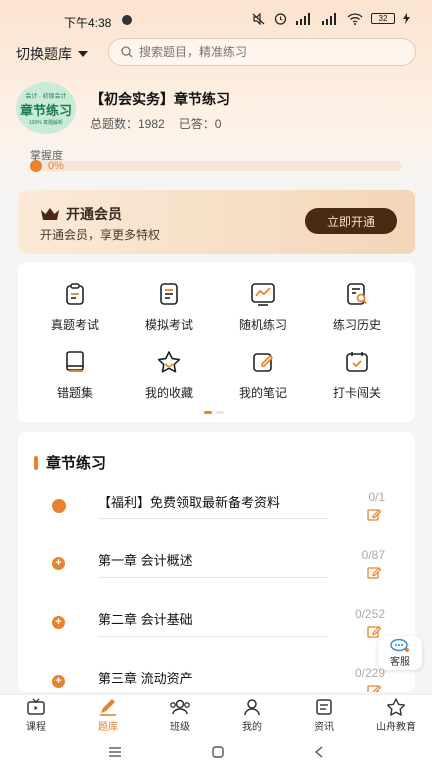 The width and height of the screenshot is (432, 768). I want to click on chapter-name: 第三章 流动资产, so click(145, 678).